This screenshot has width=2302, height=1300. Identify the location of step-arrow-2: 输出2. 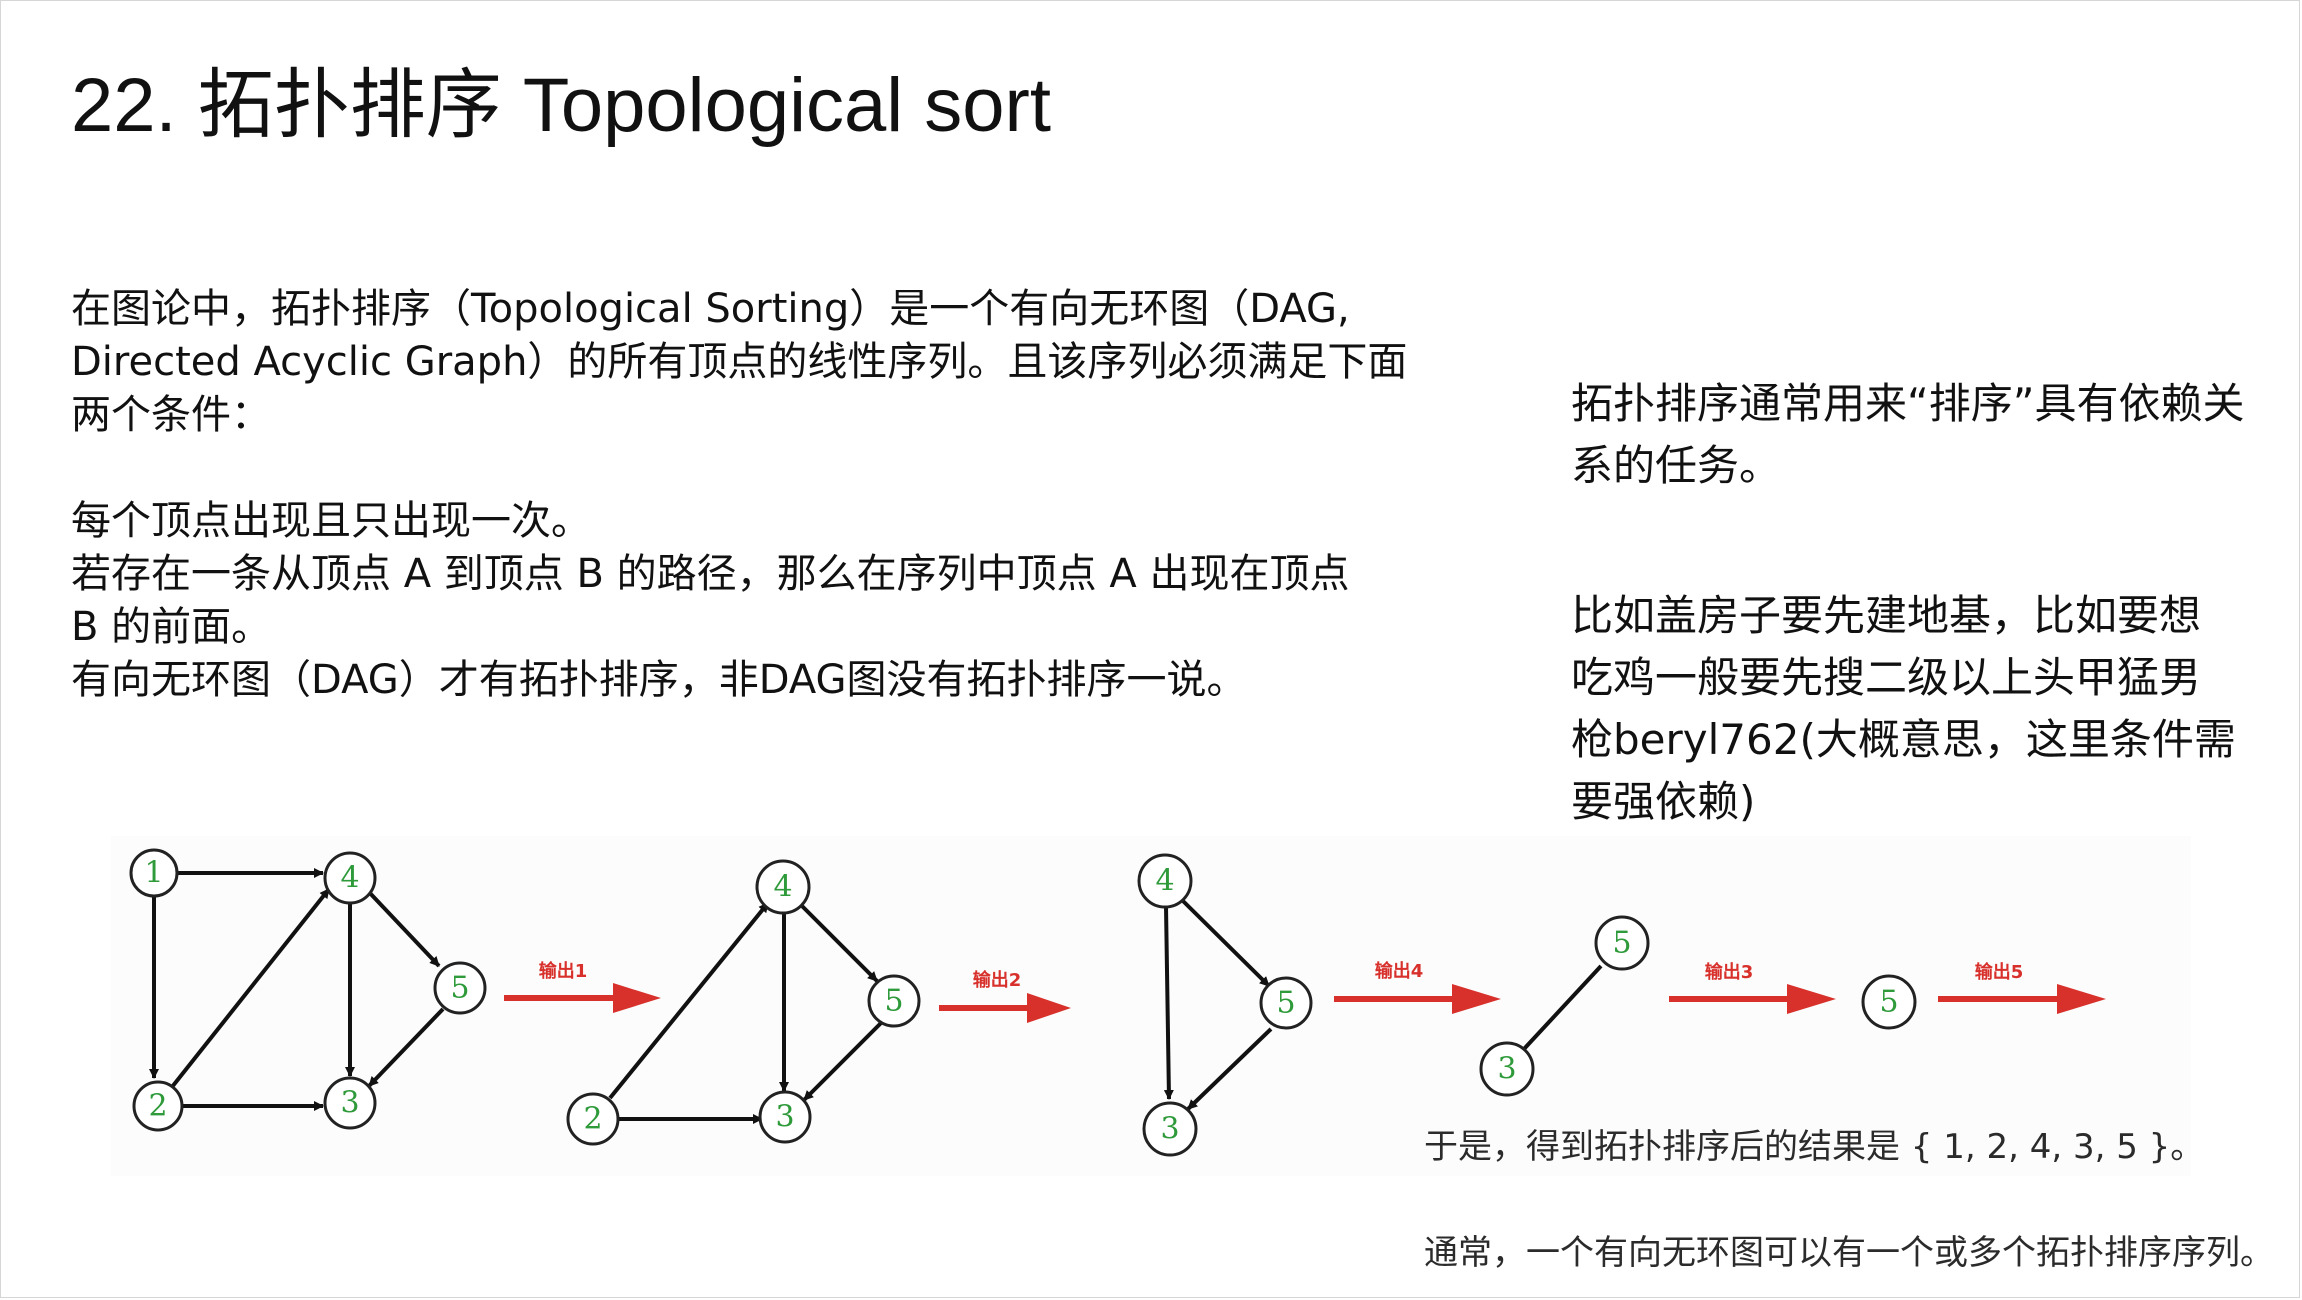
(1005, 996).